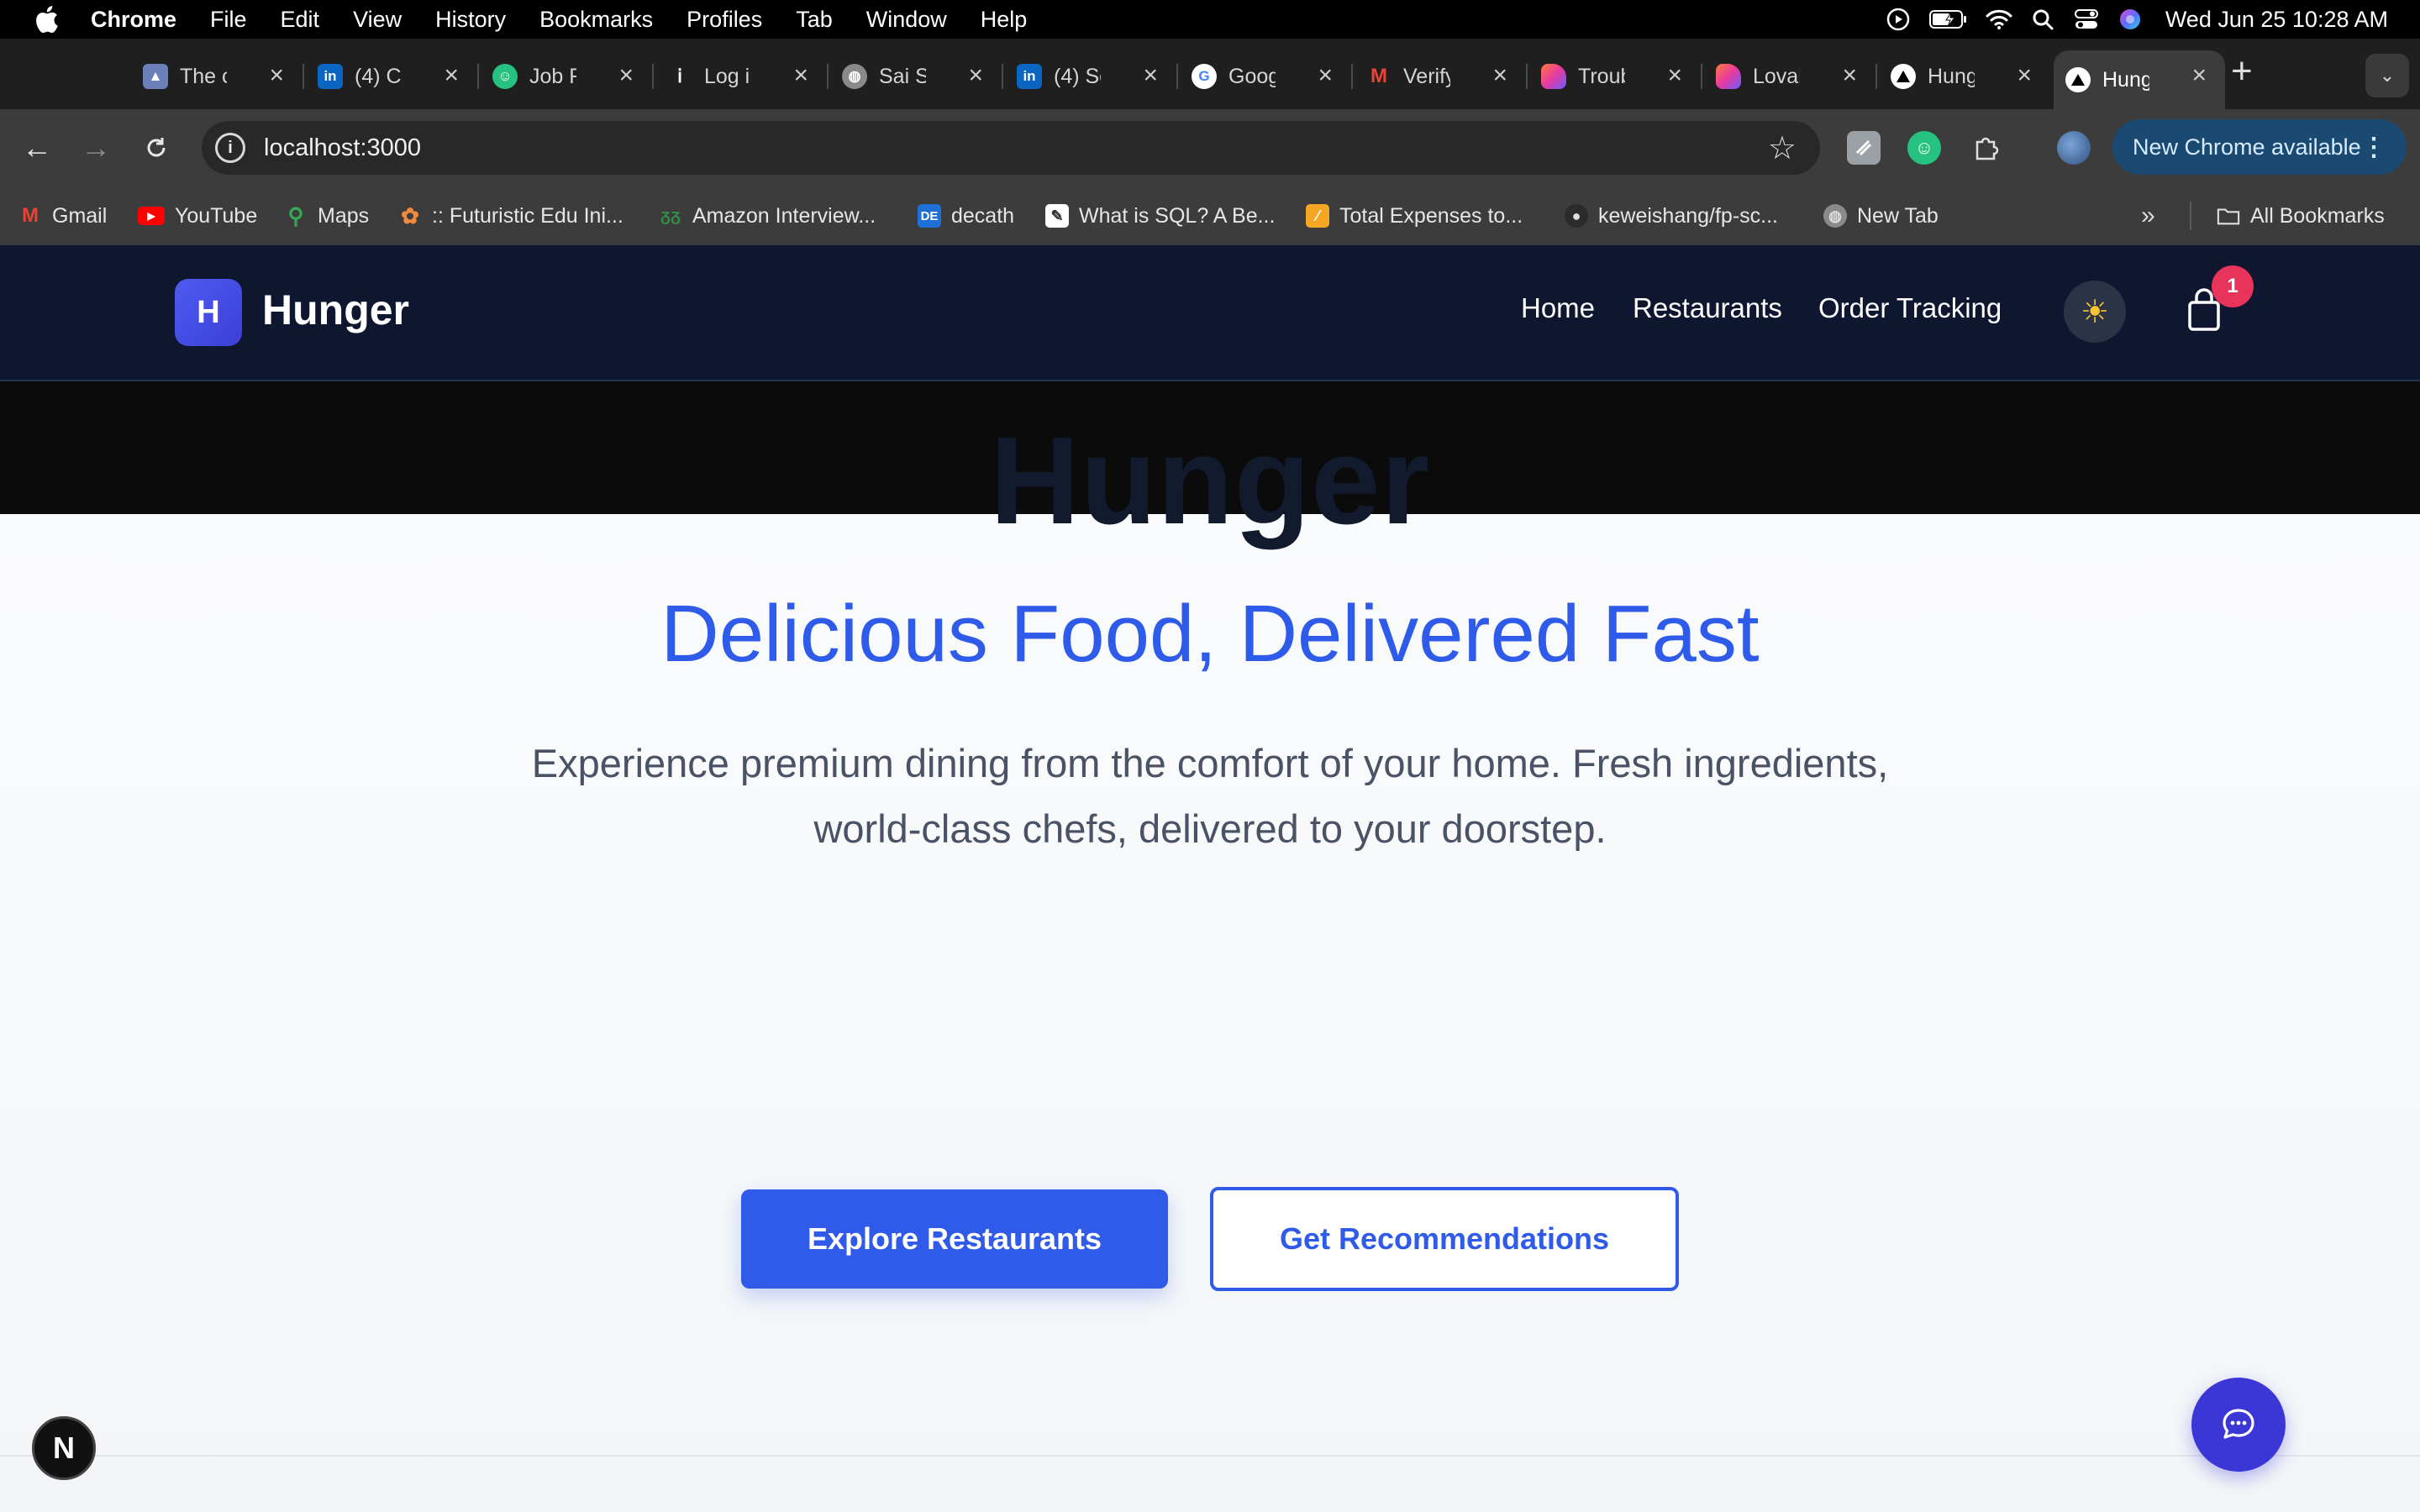 Image resolution: width=2420 pixels, height=1512 pixels. I want to click on menu-edit: Edit, so click(300, 20).